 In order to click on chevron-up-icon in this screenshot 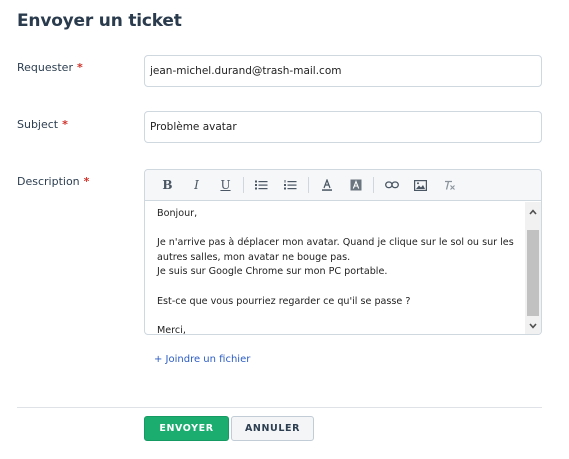, I will do `click(533, 212)`.